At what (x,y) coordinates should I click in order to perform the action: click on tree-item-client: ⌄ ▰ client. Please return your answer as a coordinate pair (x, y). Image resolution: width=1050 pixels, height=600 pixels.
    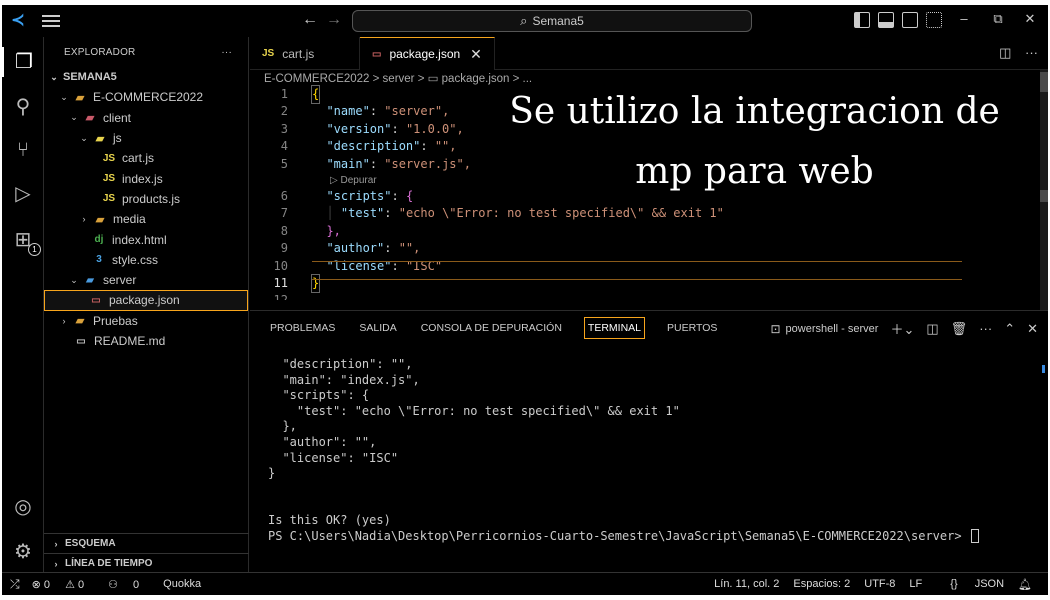
    Looking at the image, I should click on (146, 118).